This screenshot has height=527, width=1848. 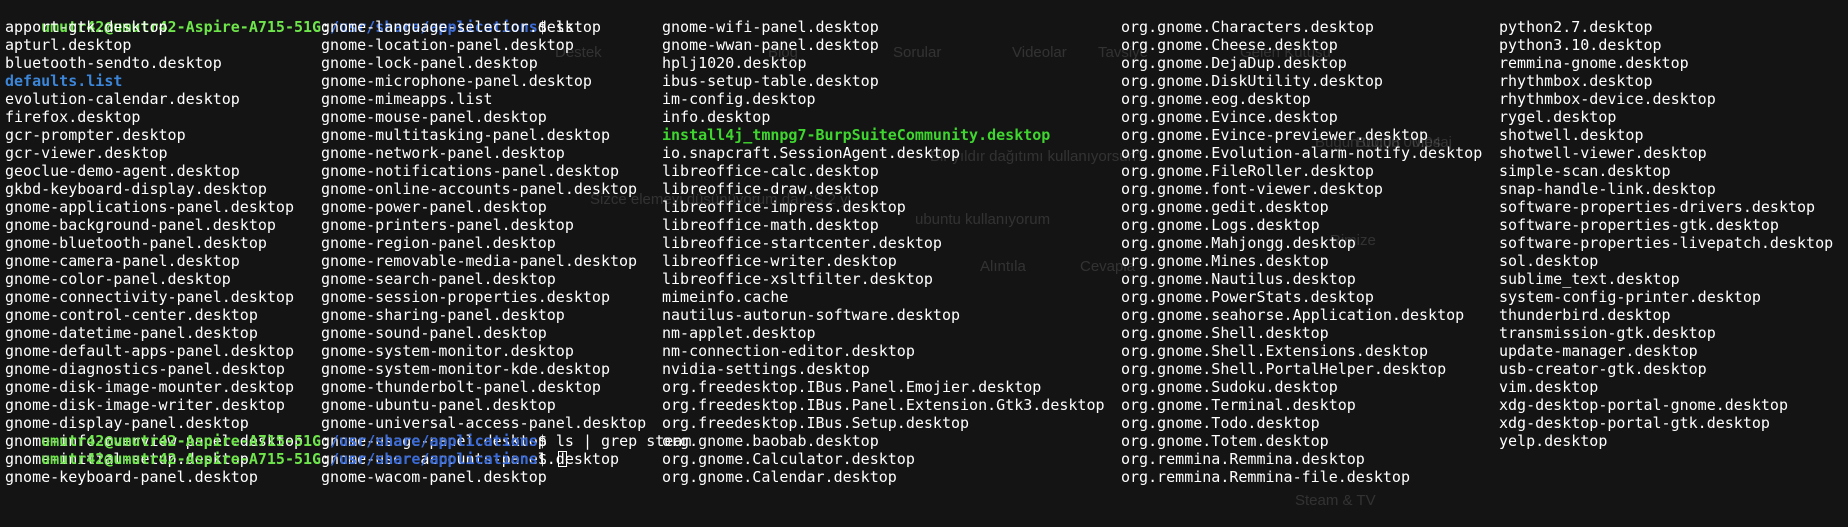 What do you see at coordinates (447, 225) in the screenshot?
I see `file-entry: gnome-printers-panel.desktop` at bounding box center [447, 225].